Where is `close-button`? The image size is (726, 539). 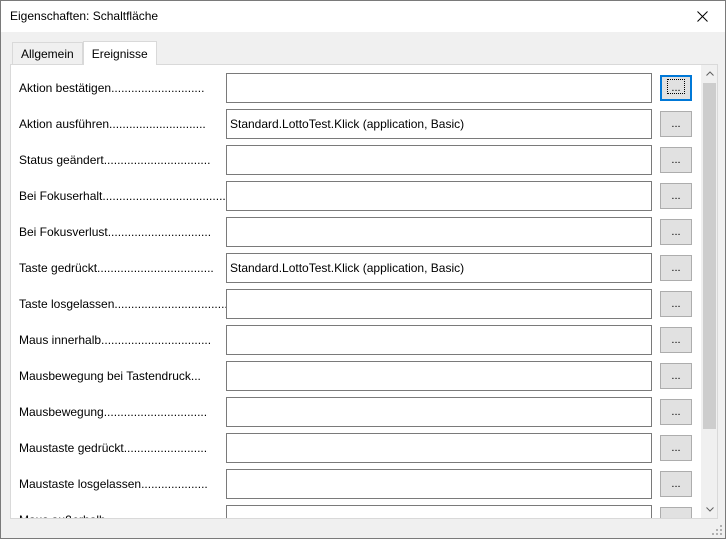 close-button is located at coordinates (702, 16).